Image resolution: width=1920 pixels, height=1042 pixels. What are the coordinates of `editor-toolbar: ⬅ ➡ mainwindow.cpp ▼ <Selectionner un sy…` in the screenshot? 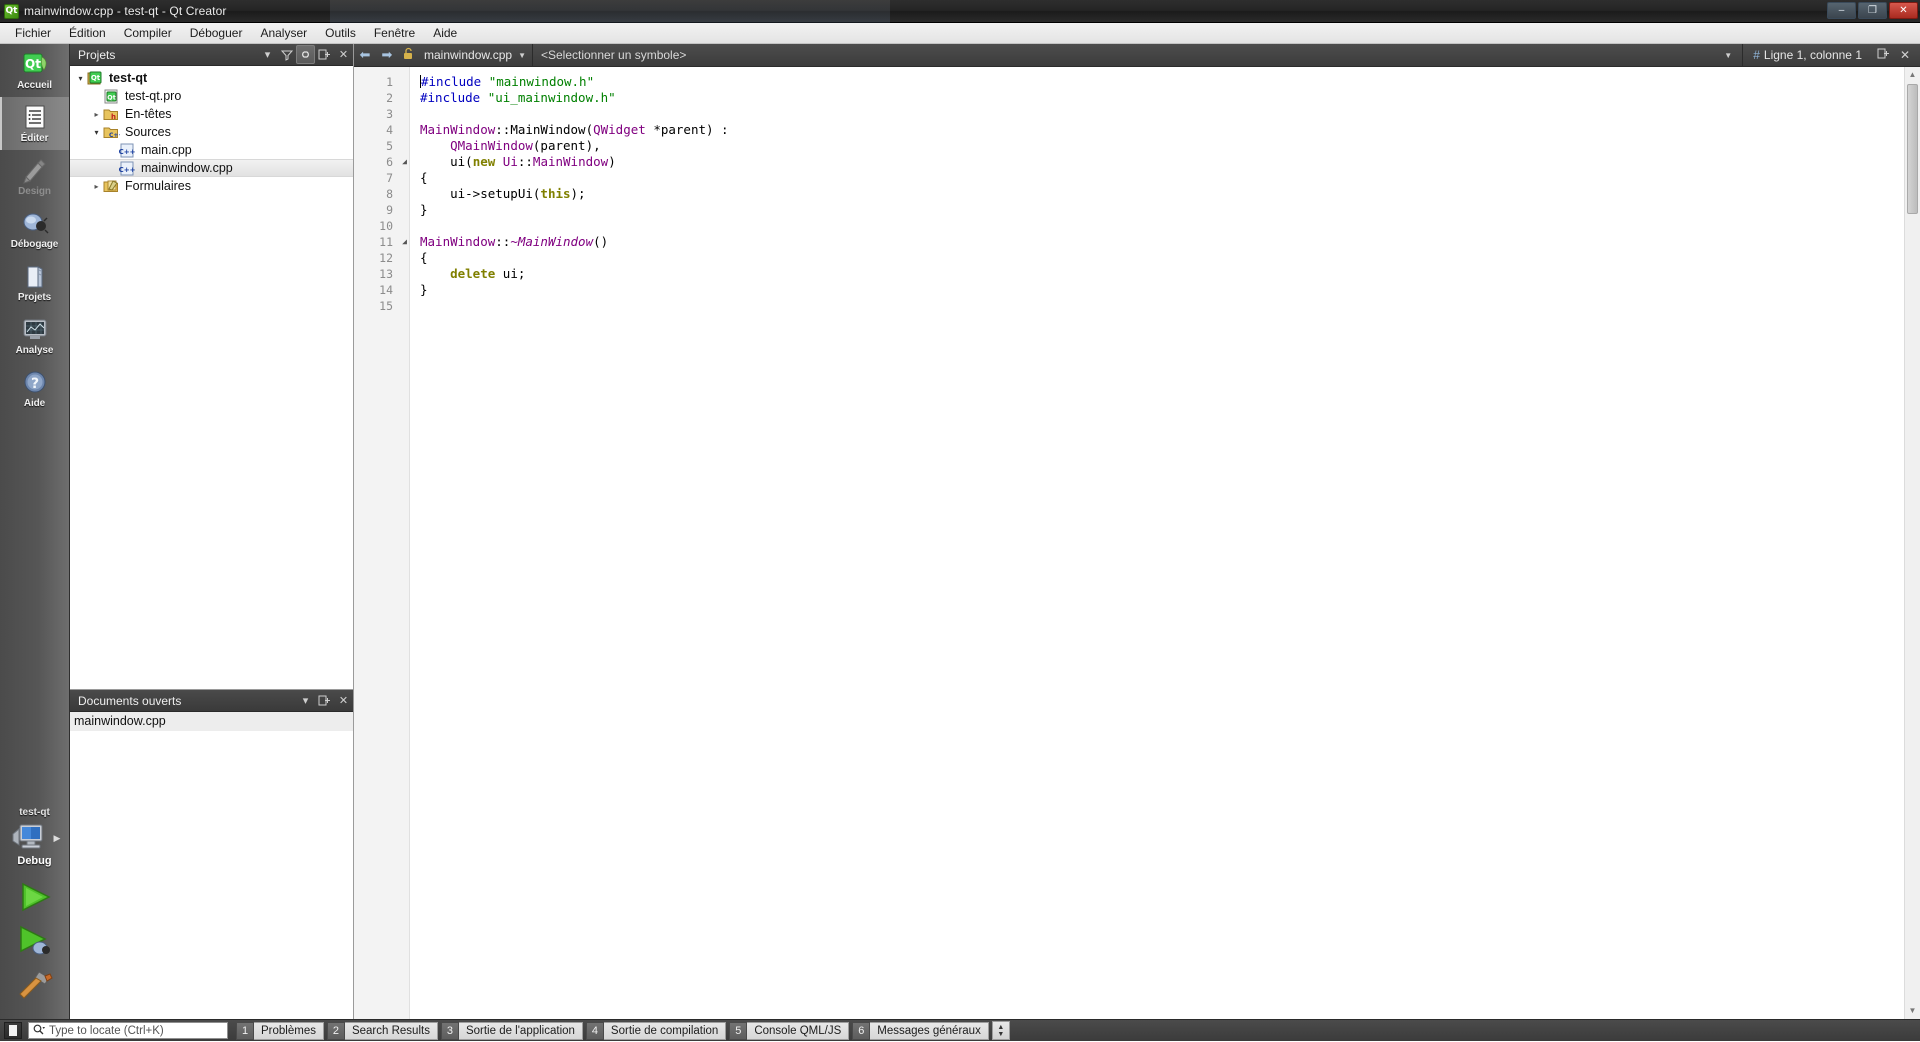 It's located at (1137, 55).